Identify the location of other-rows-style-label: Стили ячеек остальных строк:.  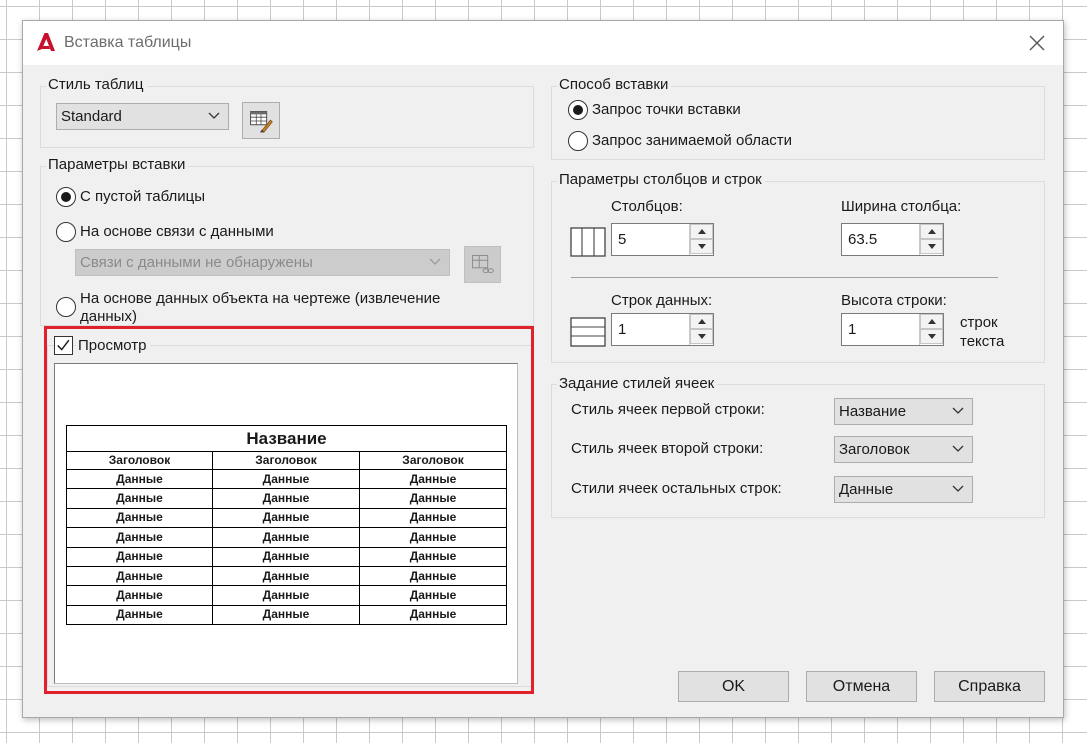
(676, 488).